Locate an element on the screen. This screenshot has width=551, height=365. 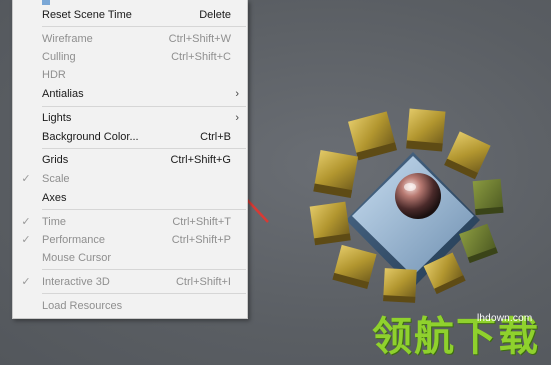
chrome-sphere is located at coordinates (418, 196).